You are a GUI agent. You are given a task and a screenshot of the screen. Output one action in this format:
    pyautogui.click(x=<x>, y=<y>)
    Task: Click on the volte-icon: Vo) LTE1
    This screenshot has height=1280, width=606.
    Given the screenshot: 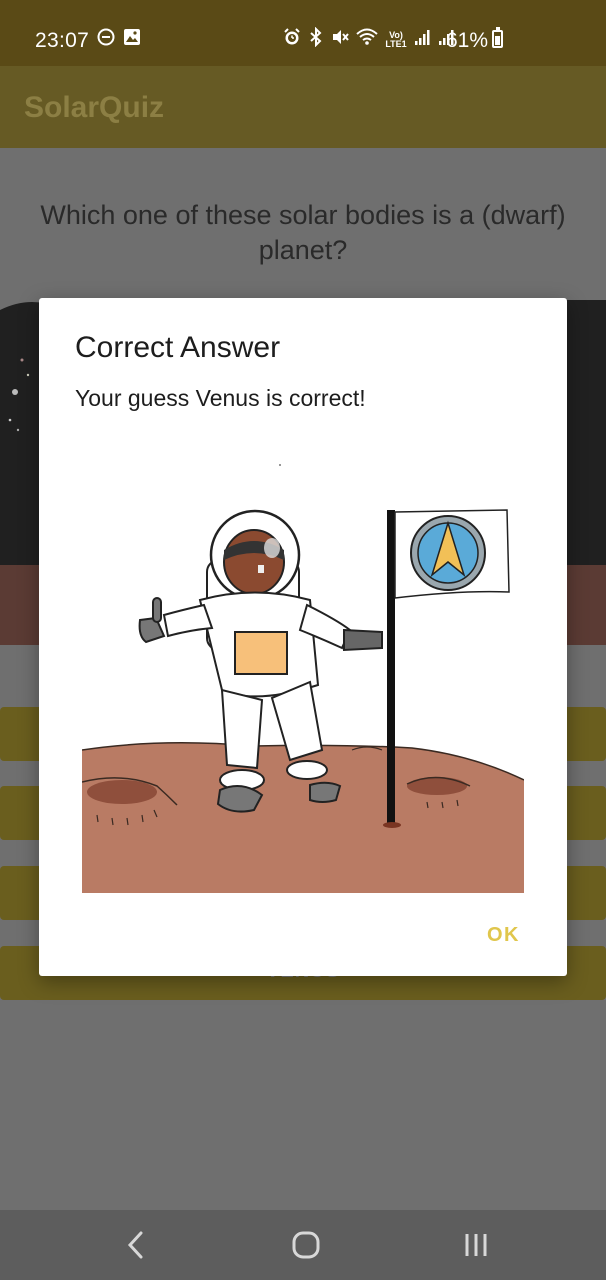 What is the action you would take?
    pyautogui.click(x=396, y=39)
    